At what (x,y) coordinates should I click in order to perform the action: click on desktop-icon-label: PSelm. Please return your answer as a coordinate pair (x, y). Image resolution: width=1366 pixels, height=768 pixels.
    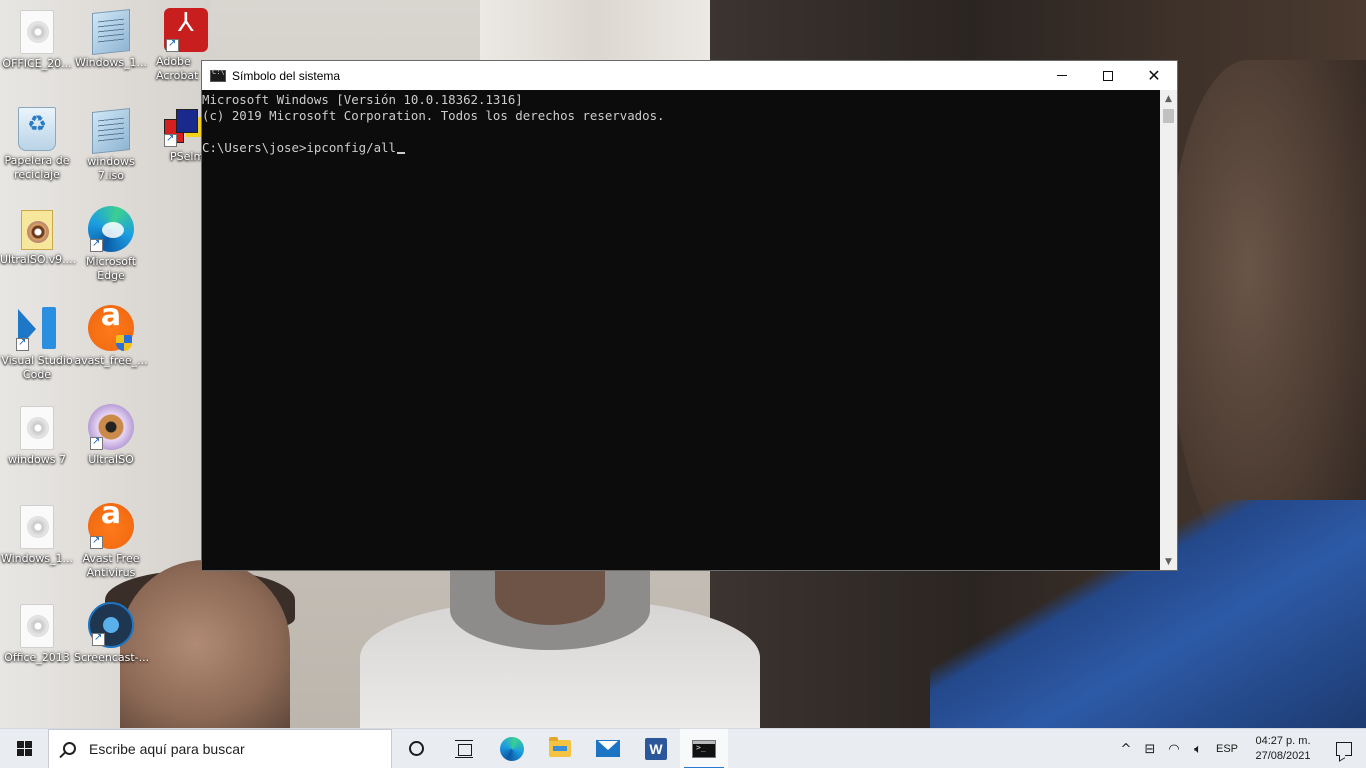
    Looking at the image, I should click on (185, 156).